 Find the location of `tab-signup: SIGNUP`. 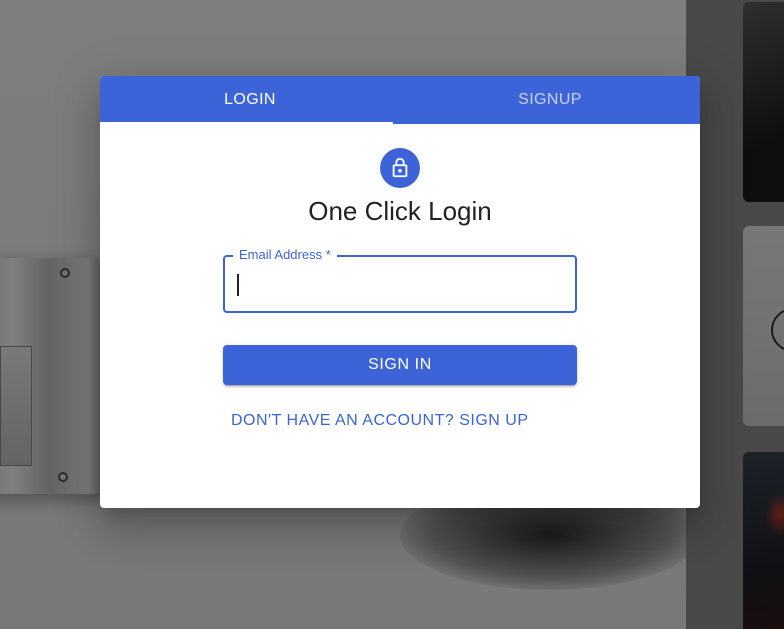

tab-signup: SIGNUP is located at coordinates (550, 100).